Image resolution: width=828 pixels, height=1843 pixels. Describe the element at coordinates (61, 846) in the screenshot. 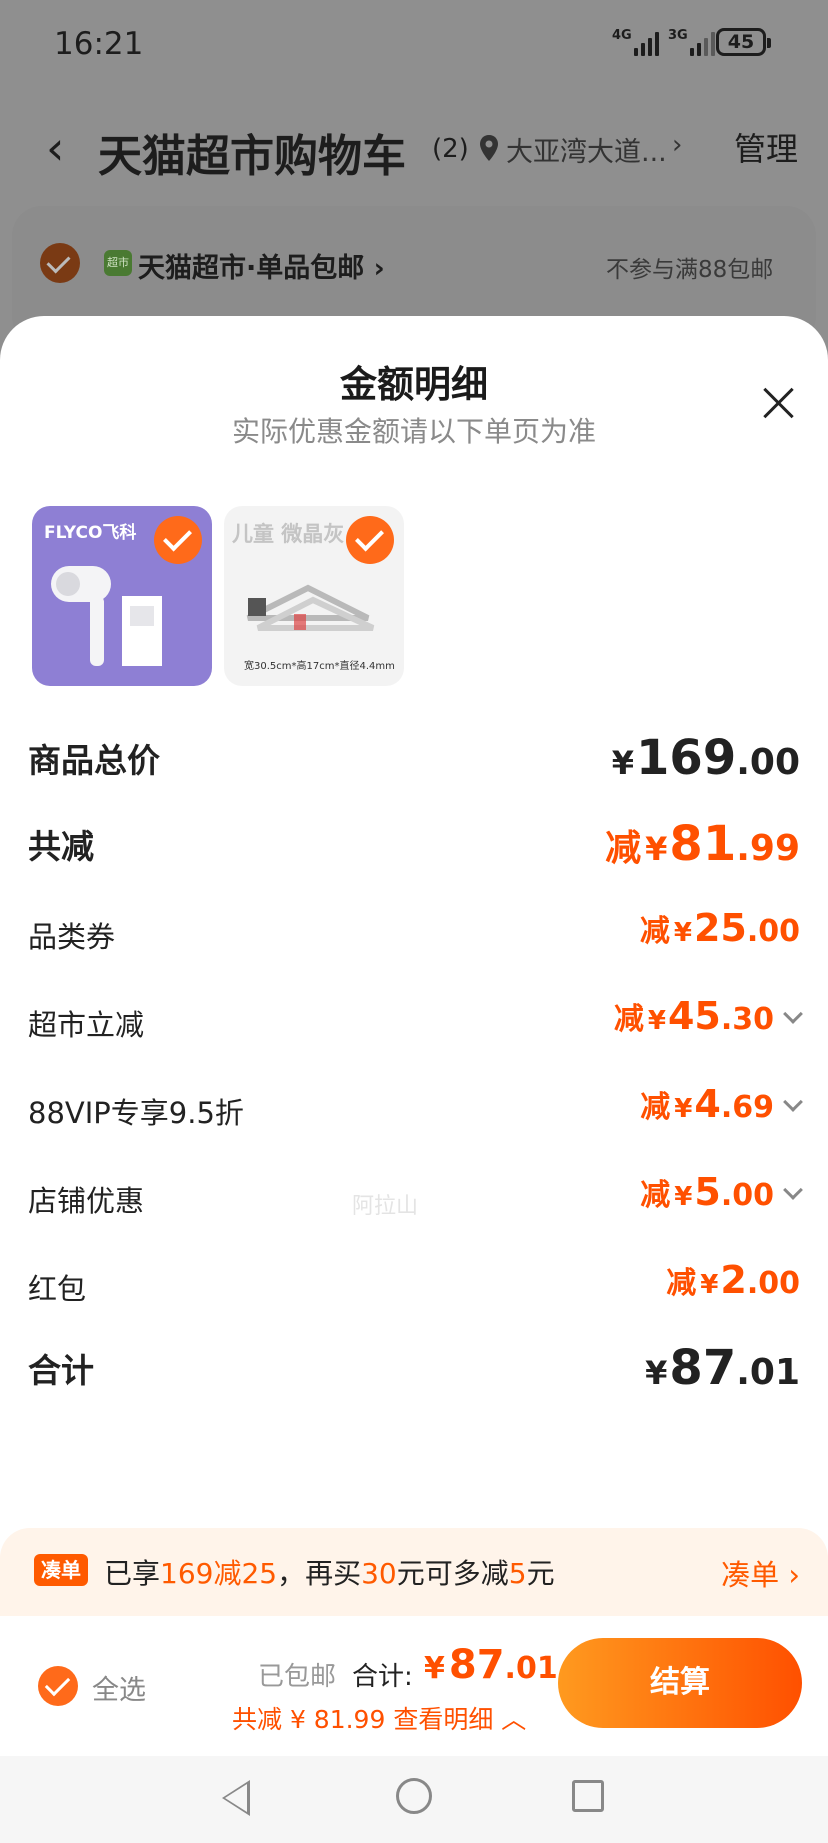

I see `row-label: 共减` at that location.